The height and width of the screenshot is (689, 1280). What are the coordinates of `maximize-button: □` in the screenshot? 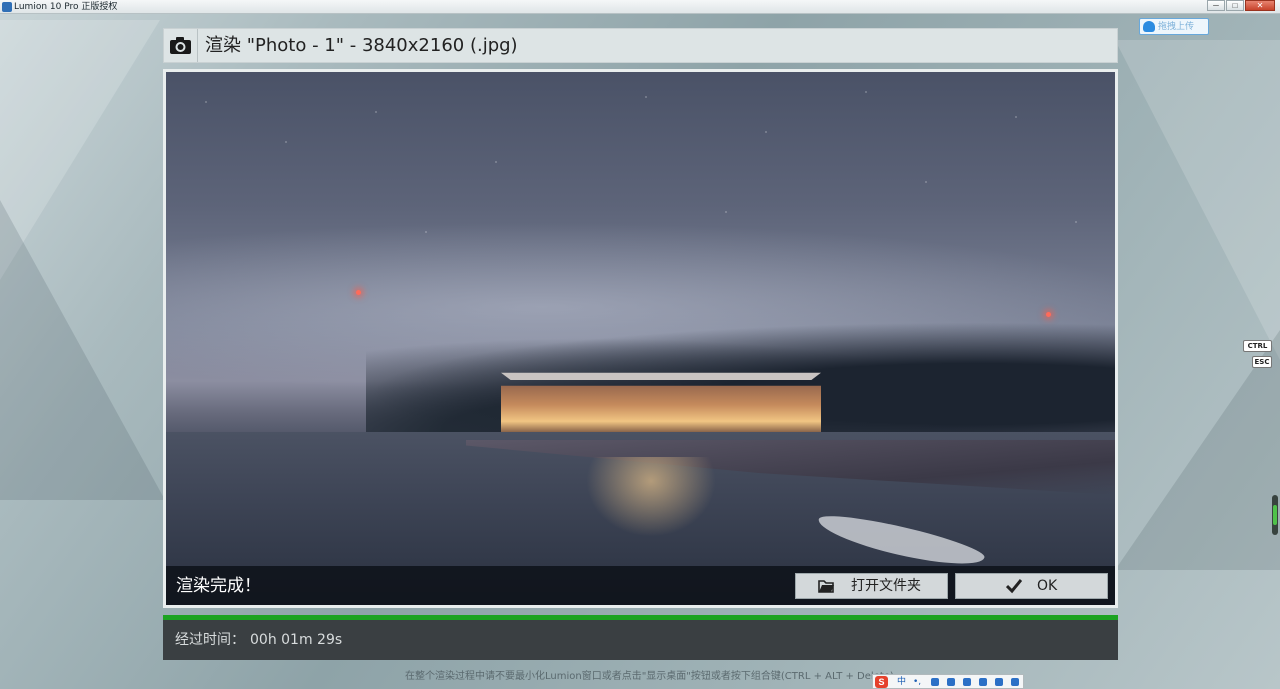 It's located at (1235, 5).